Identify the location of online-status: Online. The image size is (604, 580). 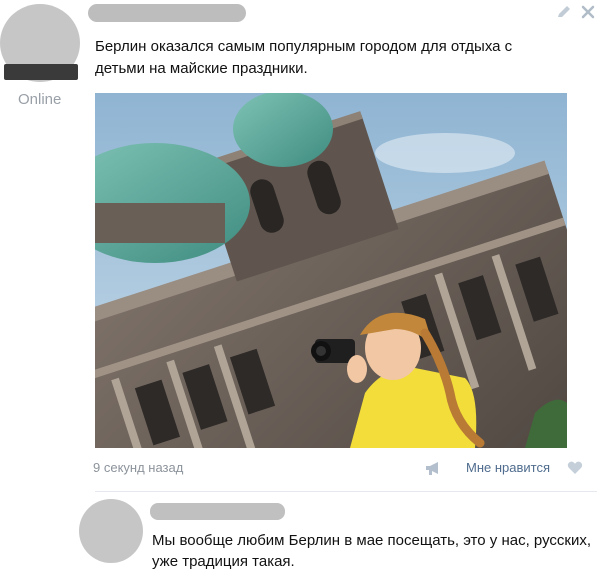
(40, 99).